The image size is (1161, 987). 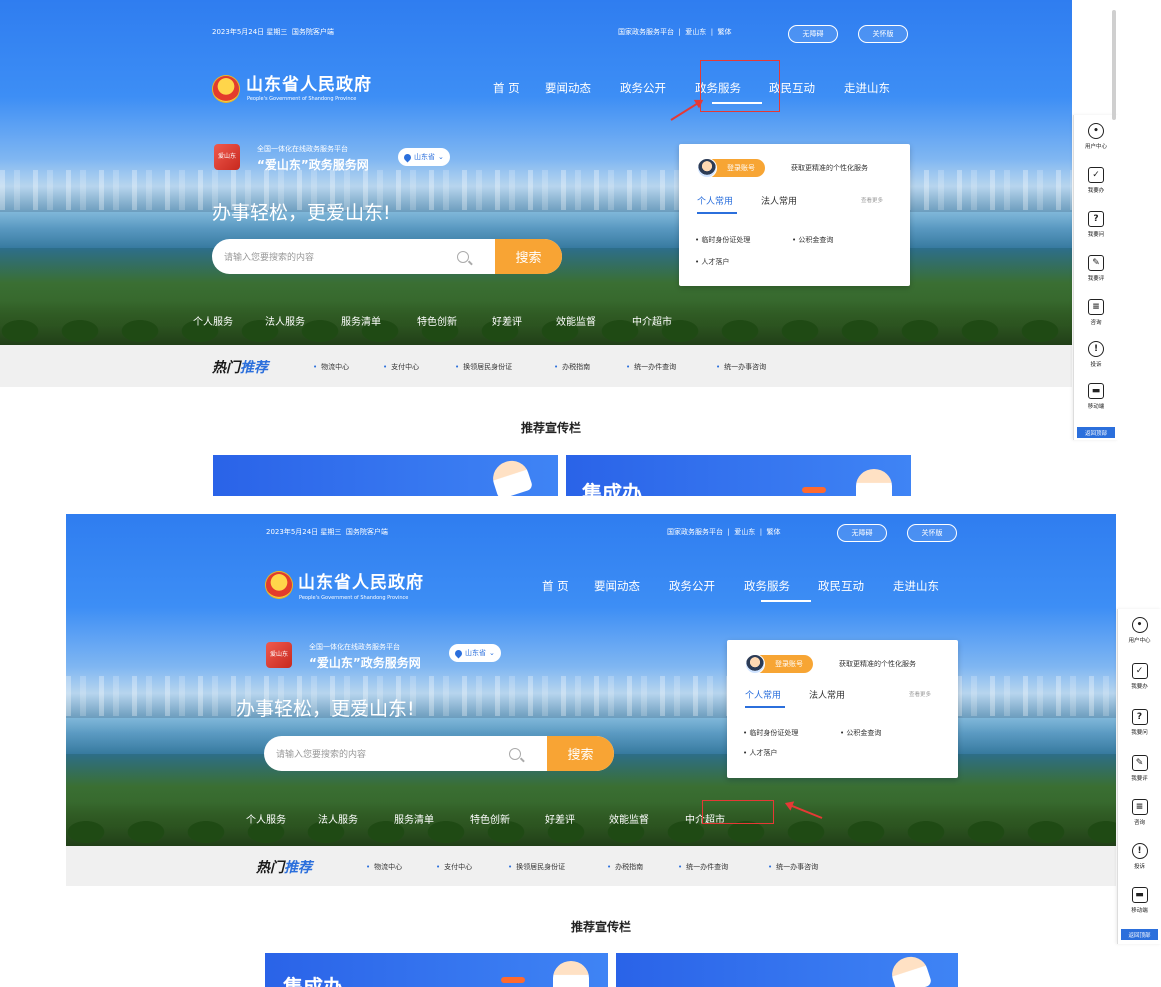 I want to click on sidebar-label: 我要评, so click(x=1096, y=279).